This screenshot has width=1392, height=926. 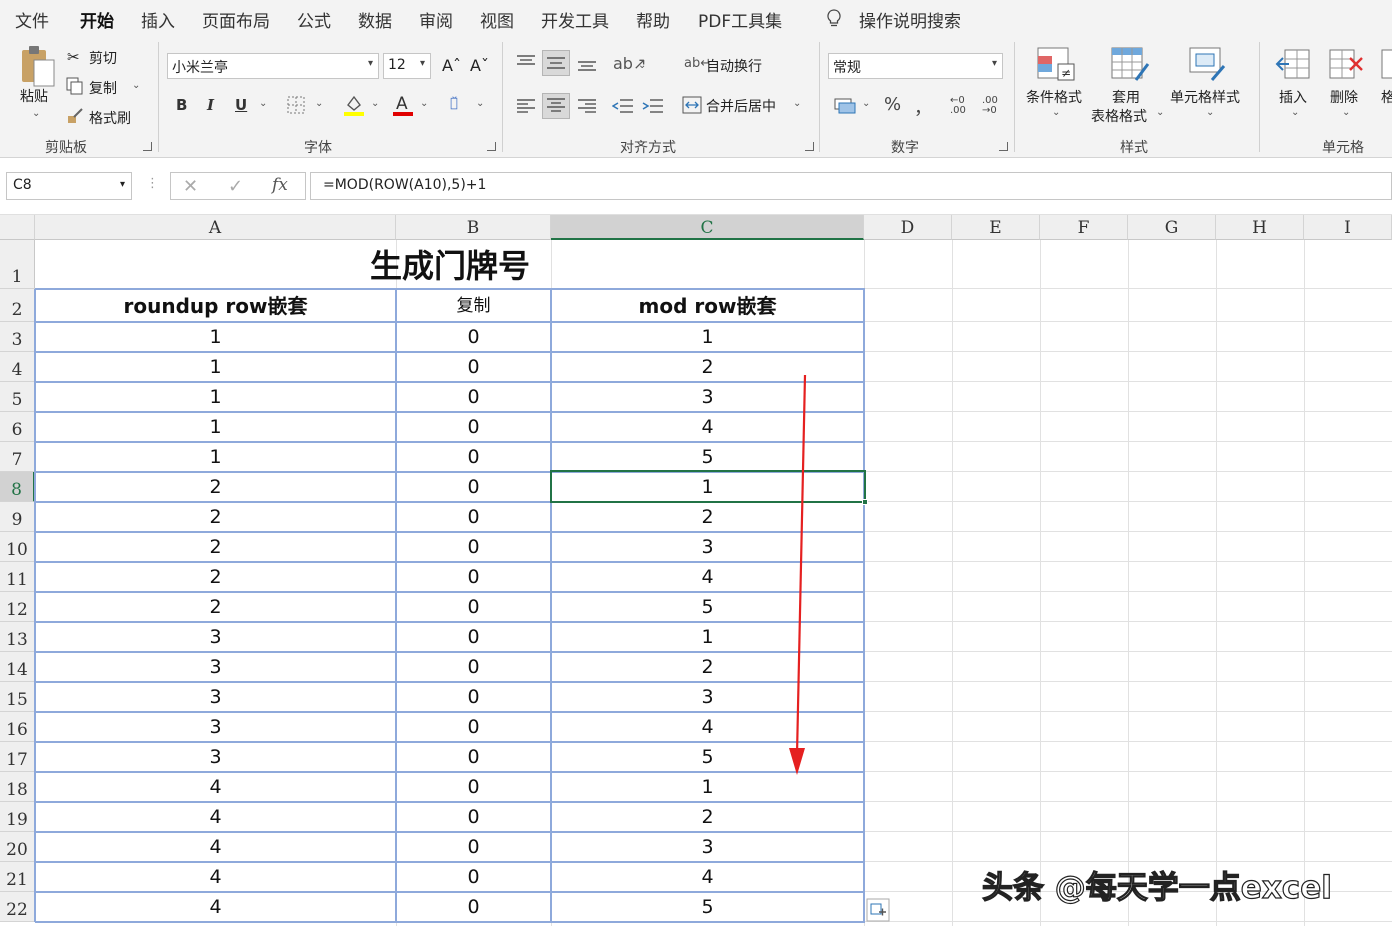 What do you see at coordinates (473, 305) in the screenshot?
I see `header-cell-b: 复制` at bounding box center [473, 305].